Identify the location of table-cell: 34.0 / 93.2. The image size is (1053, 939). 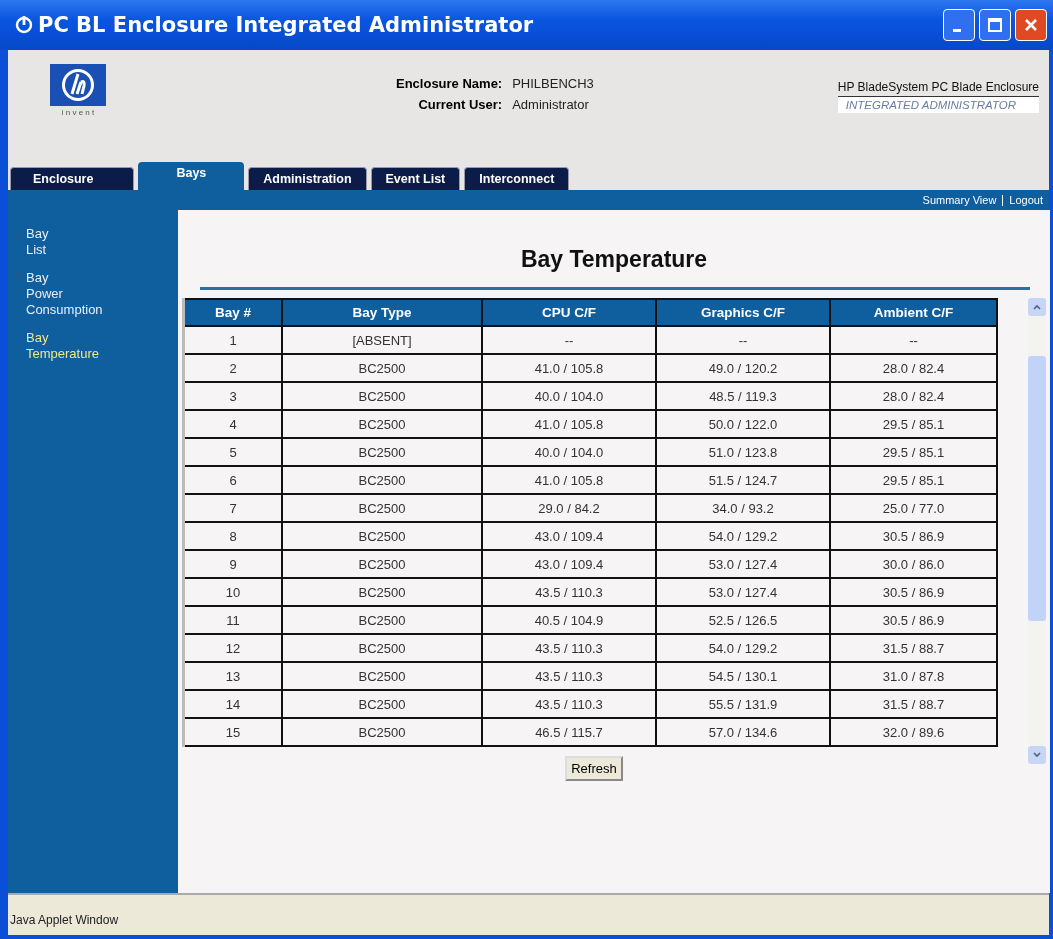
(743, 508).